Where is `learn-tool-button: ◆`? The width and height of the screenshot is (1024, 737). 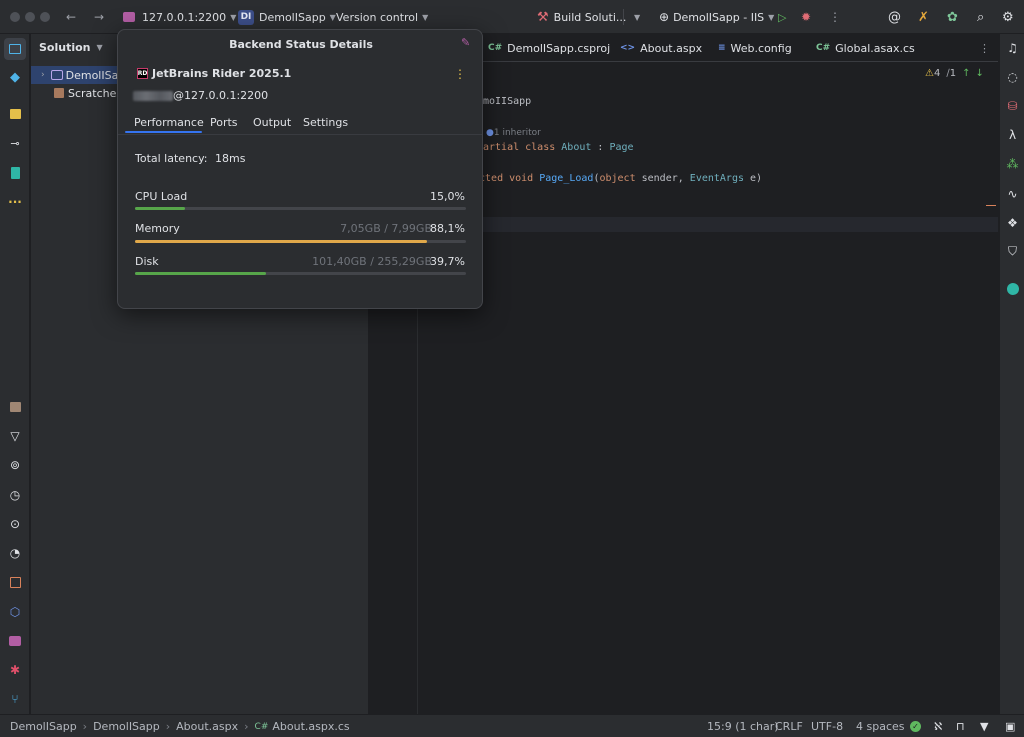
learn-tool-button: ◆ is located at coordinates (15, 77).